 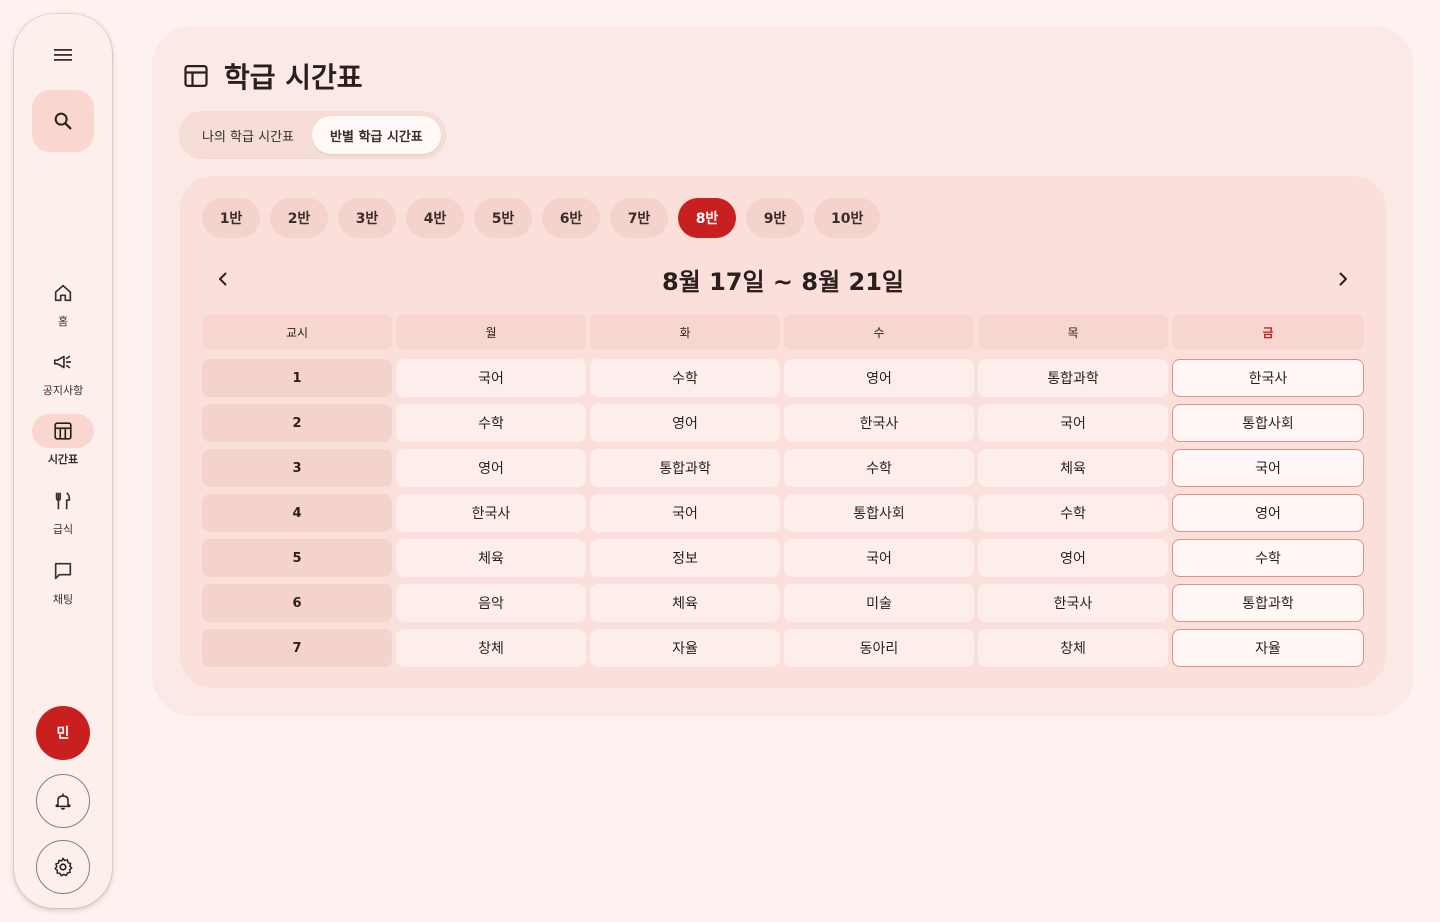 What do you see at coordinates (297, 648) in the screenshot?
I see `period-number: 7` at bounding box center [297, 648].